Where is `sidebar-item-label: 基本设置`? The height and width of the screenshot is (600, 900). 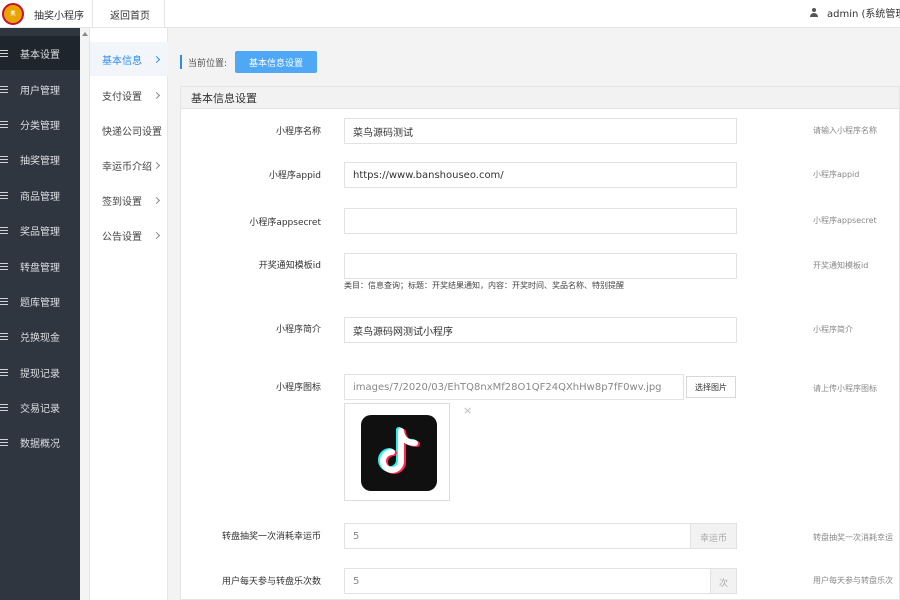
sidebar-item-label: 基本设置 is located at coordinates (40, 55).